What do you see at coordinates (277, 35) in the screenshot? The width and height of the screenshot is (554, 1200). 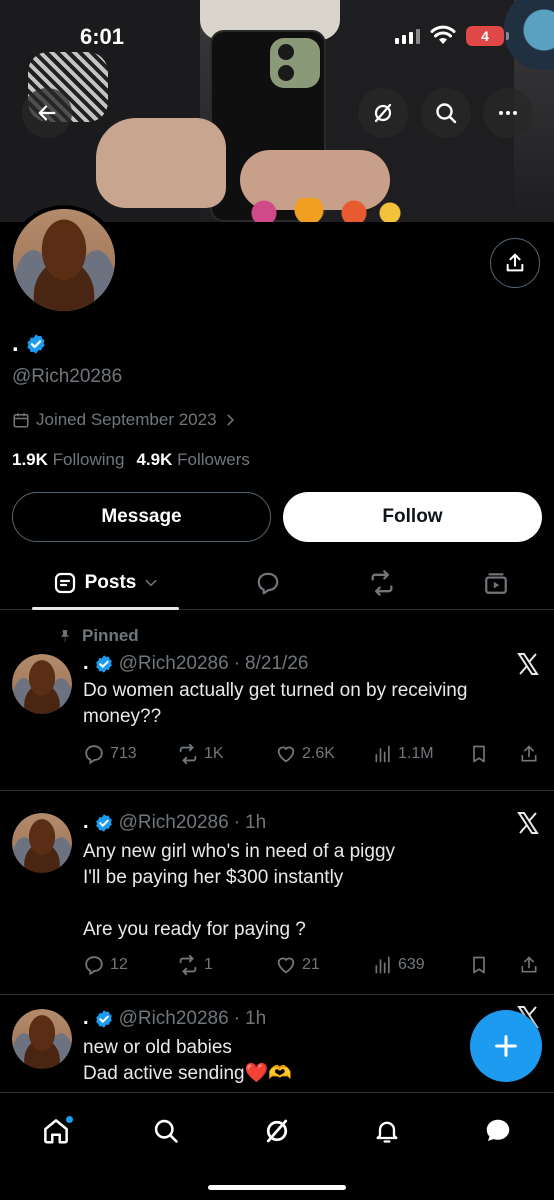 I see `status-bar: 6:01 4` at bounding box center [277, 35].